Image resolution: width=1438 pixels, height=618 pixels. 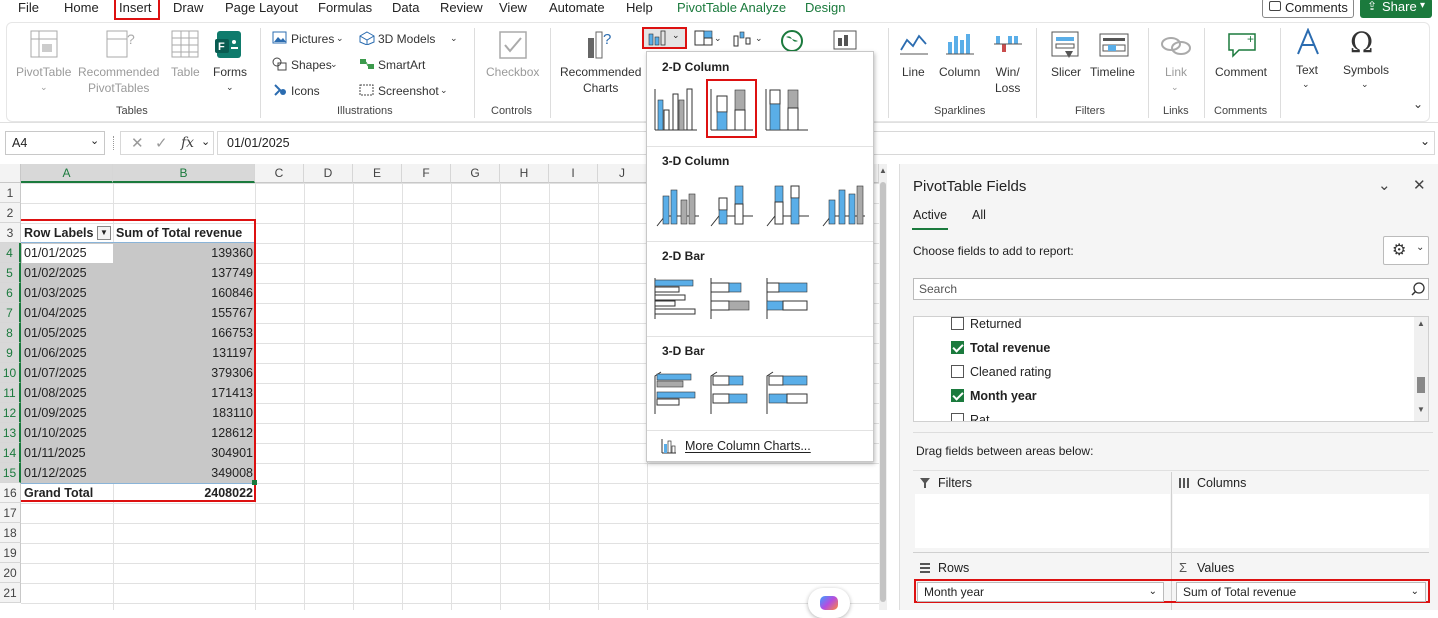 I want to click on column-header: A, so click(x=67, y=173).